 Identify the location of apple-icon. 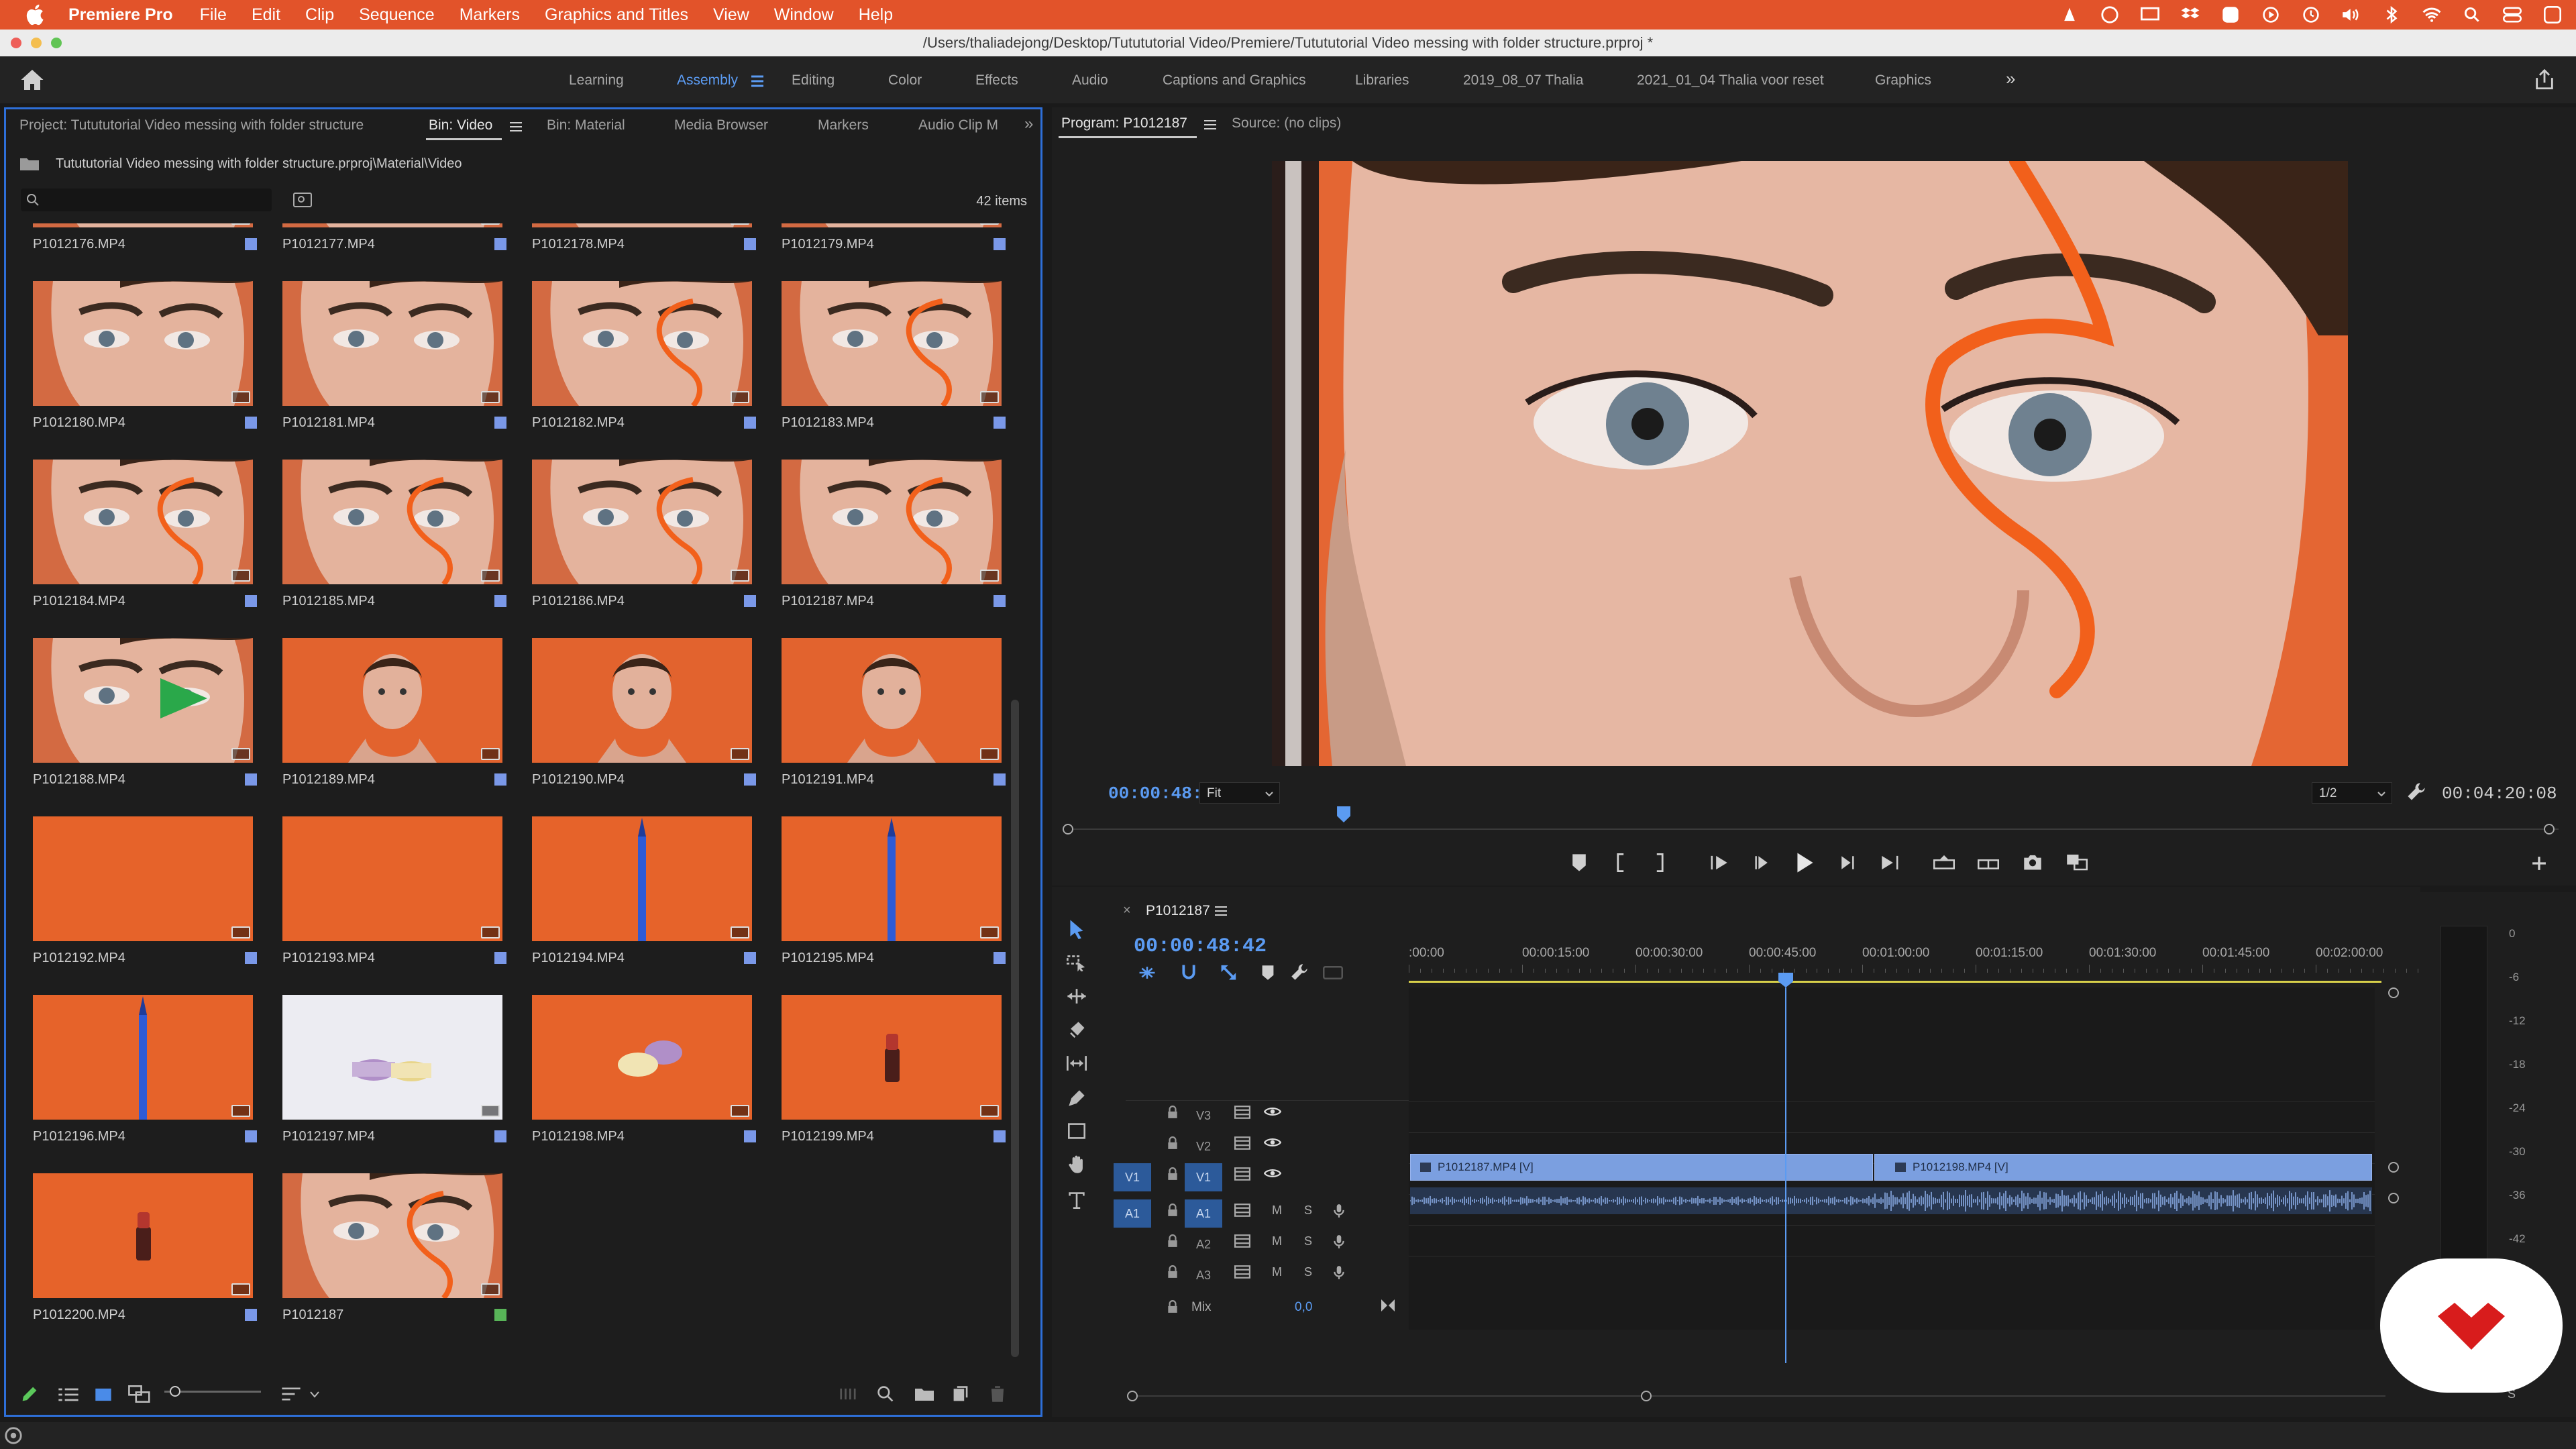
(36, 15).